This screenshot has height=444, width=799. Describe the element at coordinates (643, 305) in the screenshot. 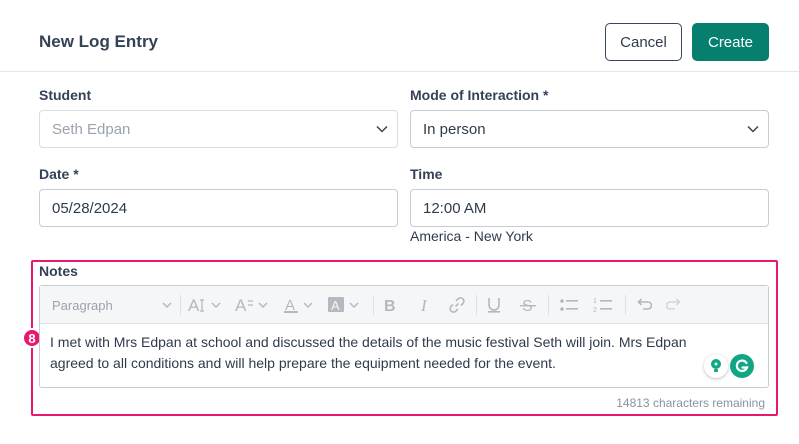

I see `undo-icon` at that location.